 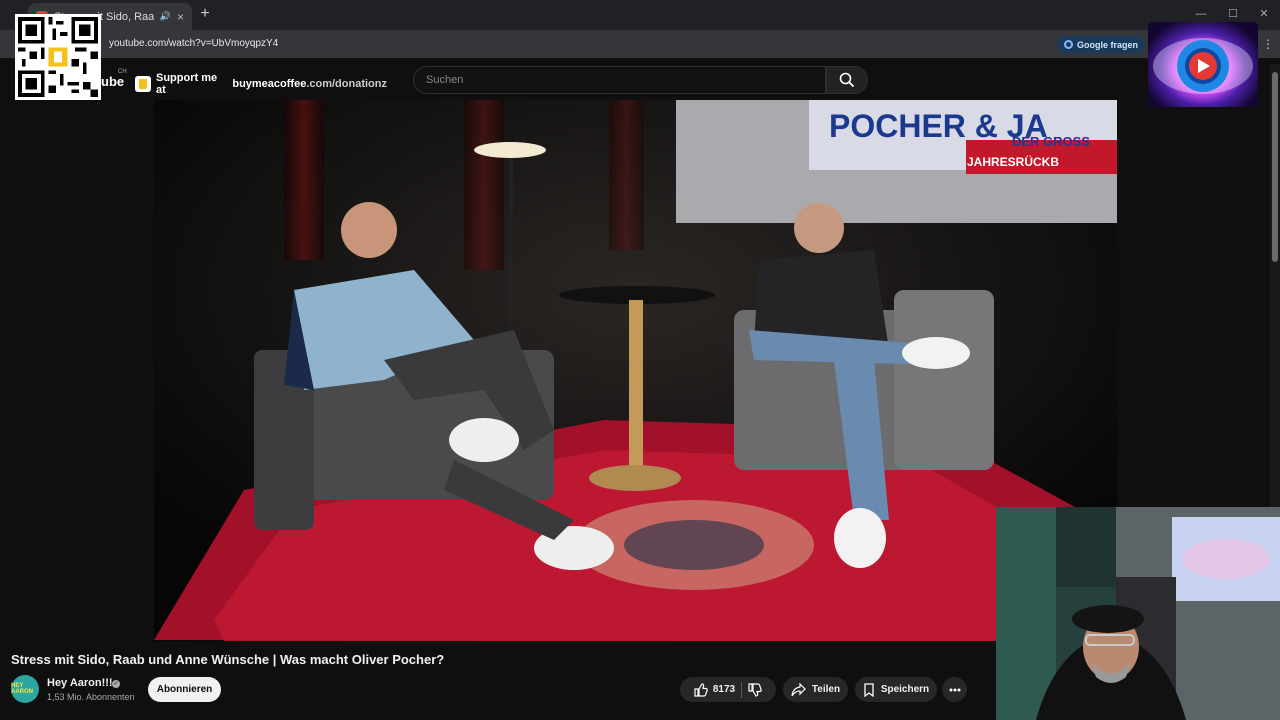 What do you see at coordinates (122, 72) in the screenshot?
I see `country-code: CH` at bounding box center [122, 72].